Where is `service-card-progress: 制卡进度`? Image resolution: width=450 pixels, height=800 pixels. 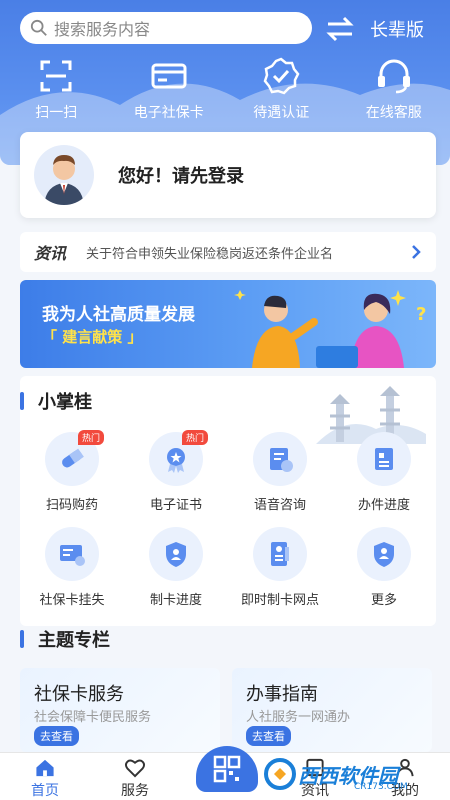
service-card-progress: 制卡进度 is located at coordinates (176, 567).